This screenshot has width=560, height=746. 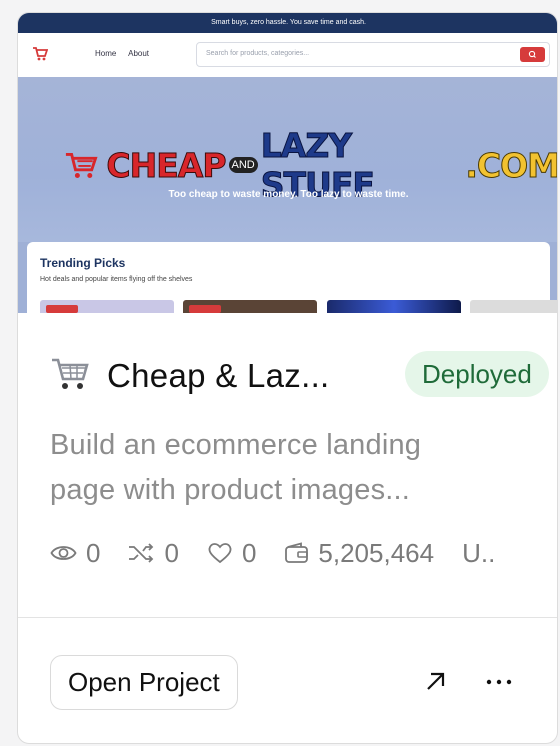 I want to click on remixes-count: 0, so click(x=171, y=552).